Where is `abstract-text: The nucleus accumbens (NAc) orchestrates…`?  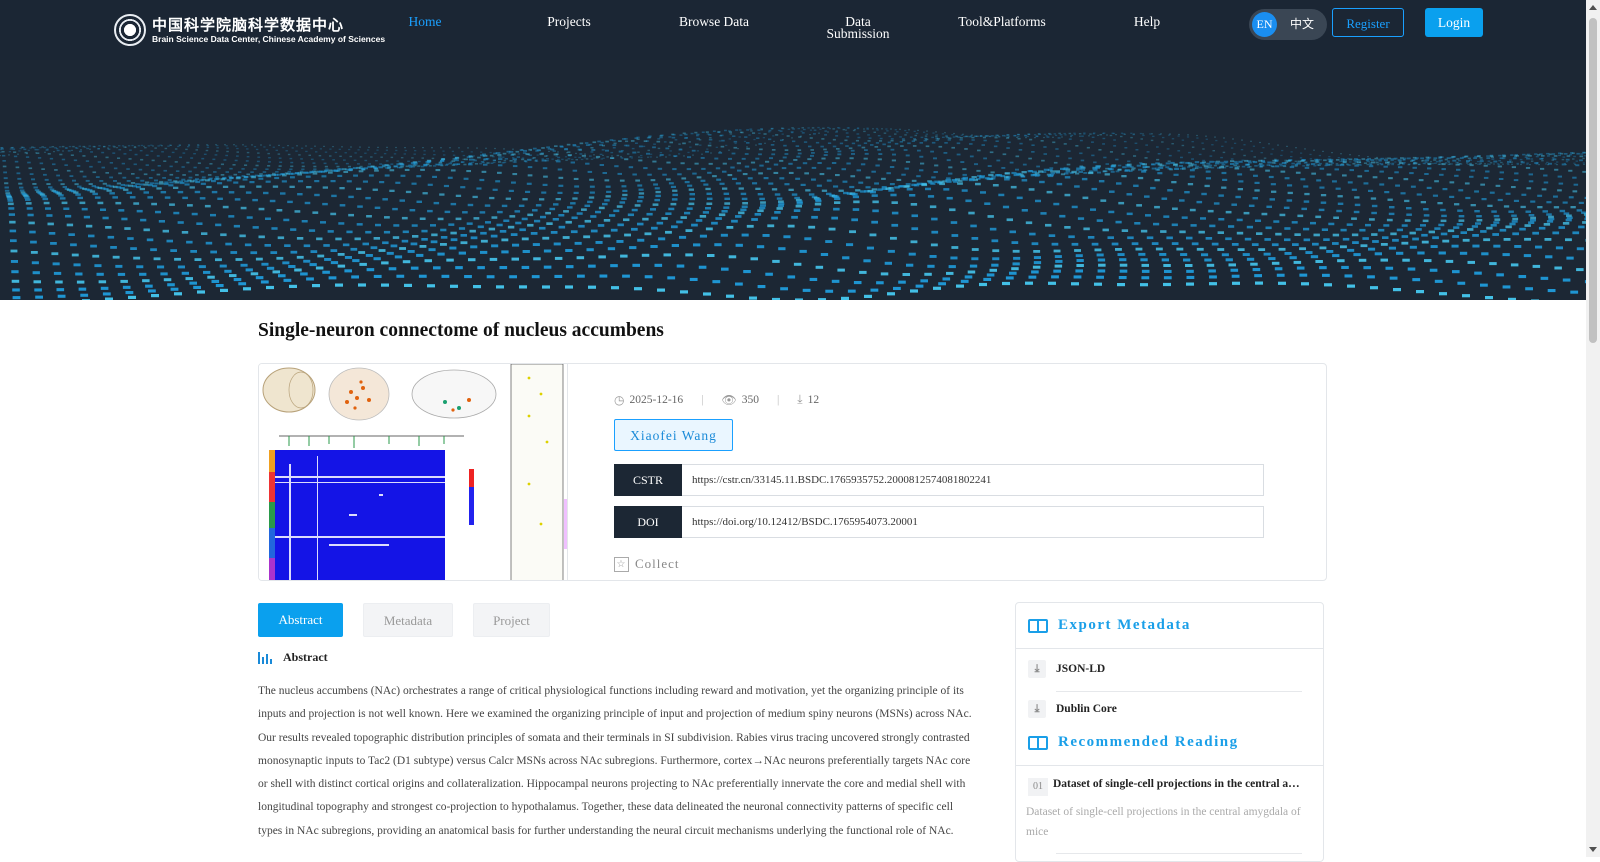 abstract-text: The nucleus accumbens (NAc) orchestrates… is located at coordinates (615, 761).